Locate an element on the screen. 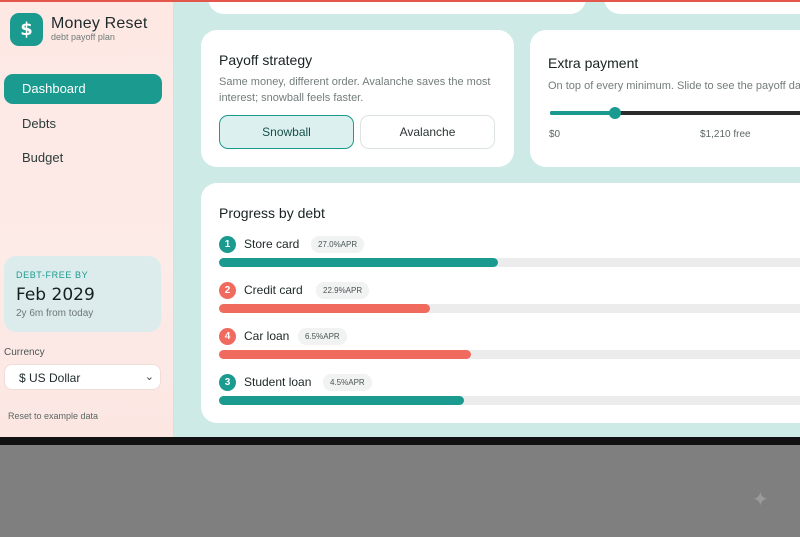  debt-row-credit-card: 2 Credit card 22.9%APR is located at coordinates (509, 302).